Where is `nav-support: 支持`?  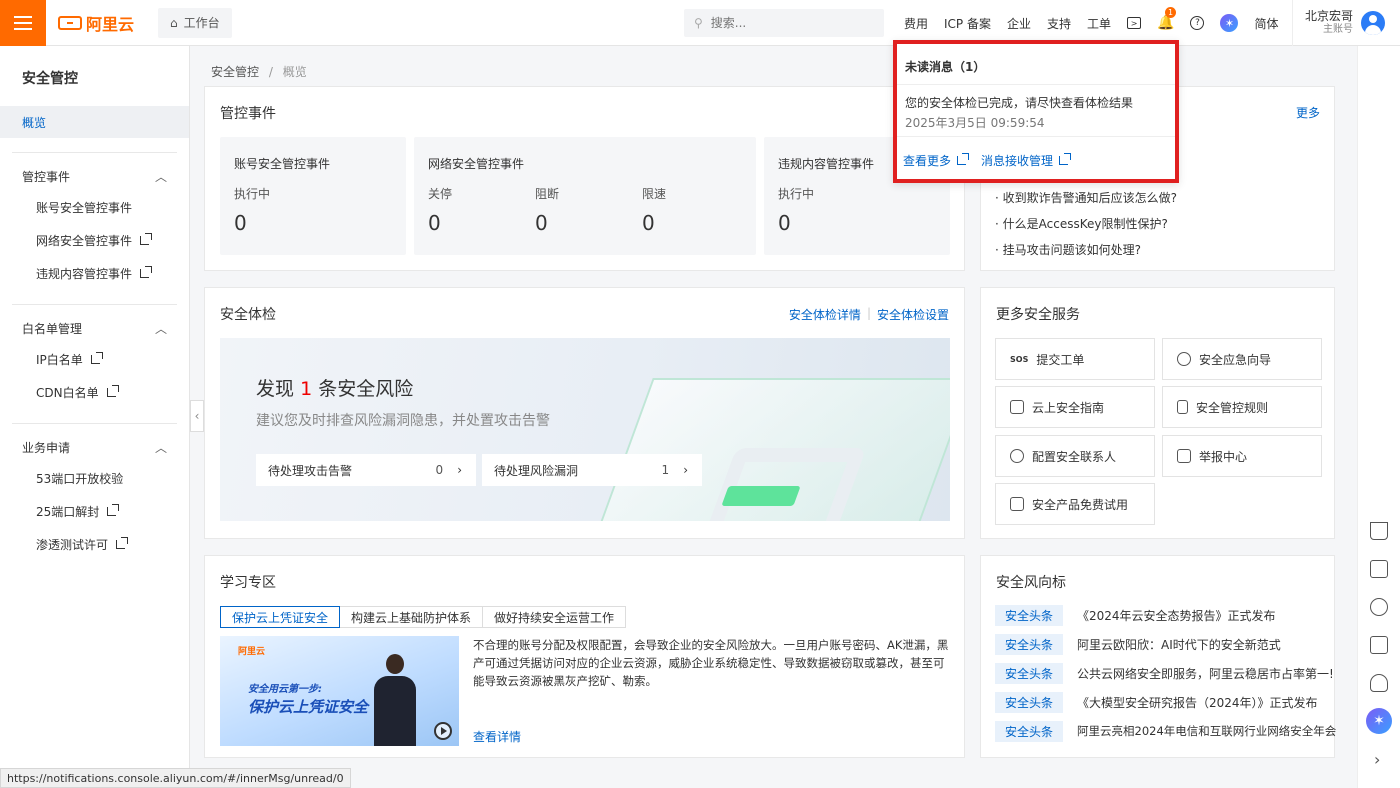 nav-support: 支持 is located at coordinates (1059, 23).